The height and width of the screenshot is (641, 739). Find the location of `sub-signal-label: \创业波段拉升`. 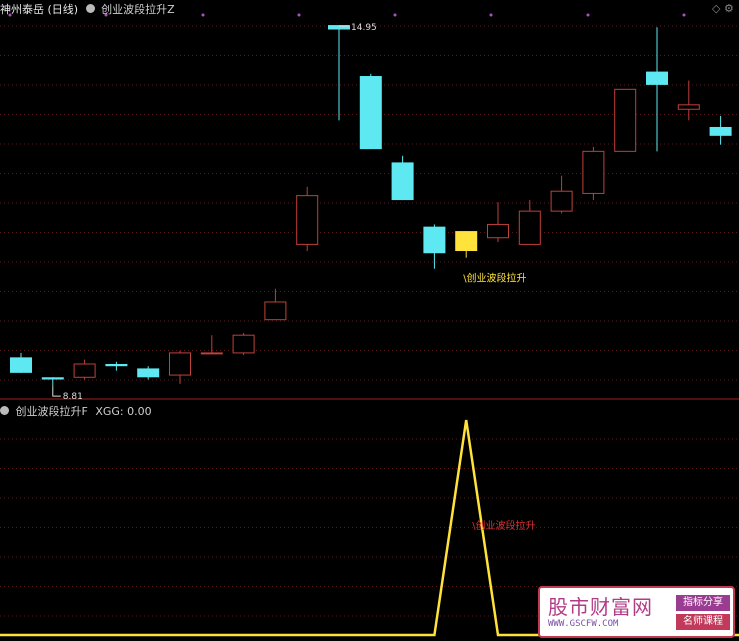

sub-signal-label: \创业波段拉升 is located at coordinates (503, 525).